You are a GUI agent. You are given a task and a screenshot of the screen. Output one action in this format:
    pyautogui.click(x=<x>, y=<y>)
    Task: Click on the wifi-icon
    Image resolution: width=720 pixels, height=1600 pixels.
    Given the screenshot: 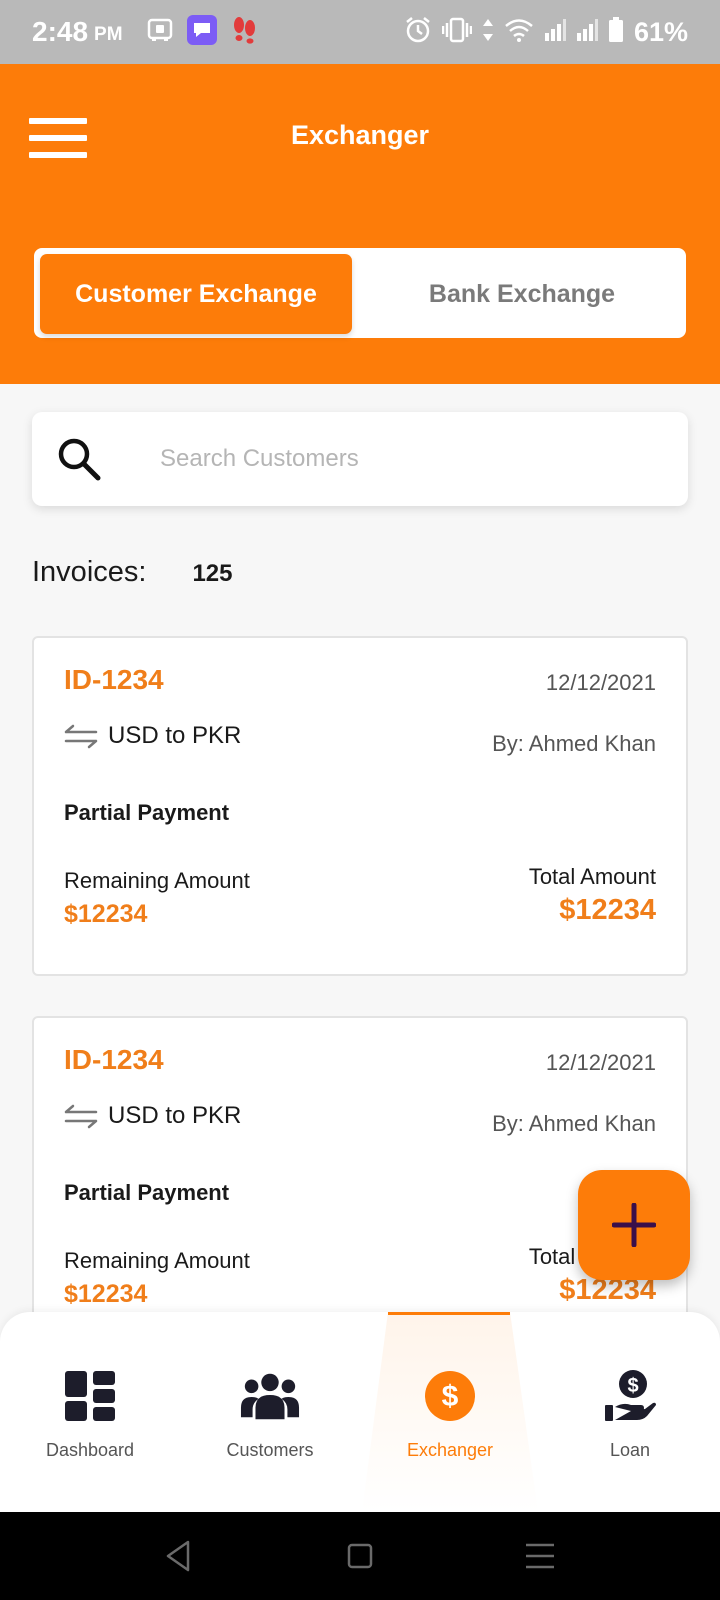 What is the action you would take?
    pyautogui.click(x=519, y=32)
    